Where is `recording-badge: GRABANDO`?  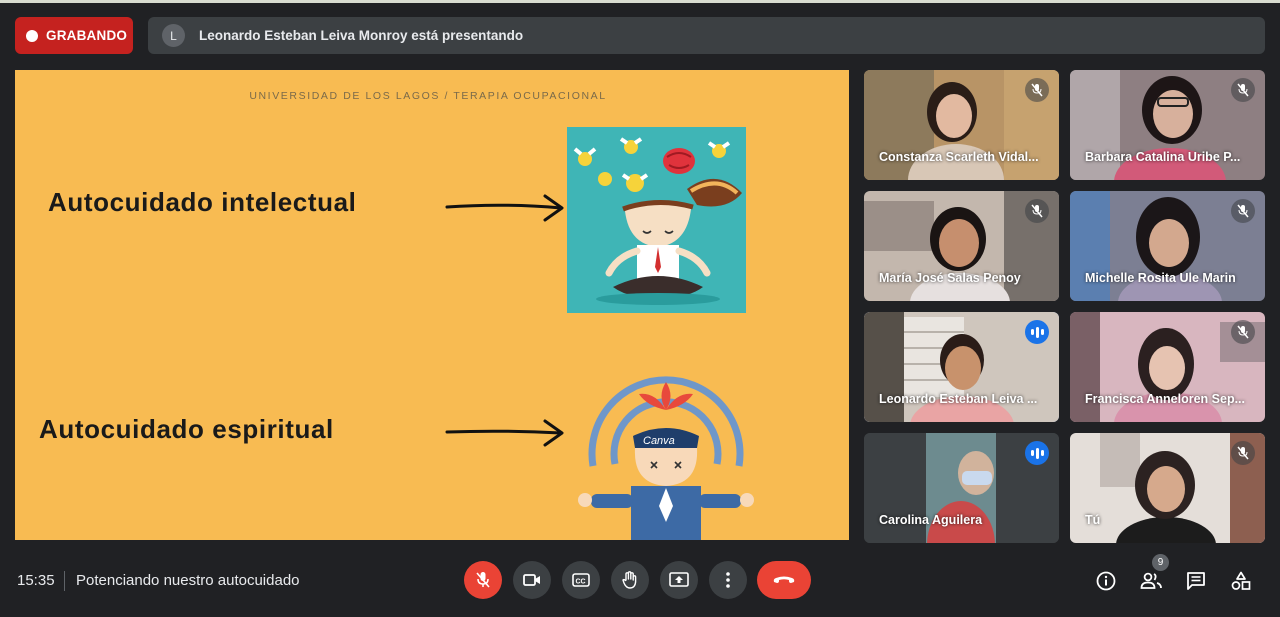 recording-badge: GRABANDO is located at coordinates (74, 35).